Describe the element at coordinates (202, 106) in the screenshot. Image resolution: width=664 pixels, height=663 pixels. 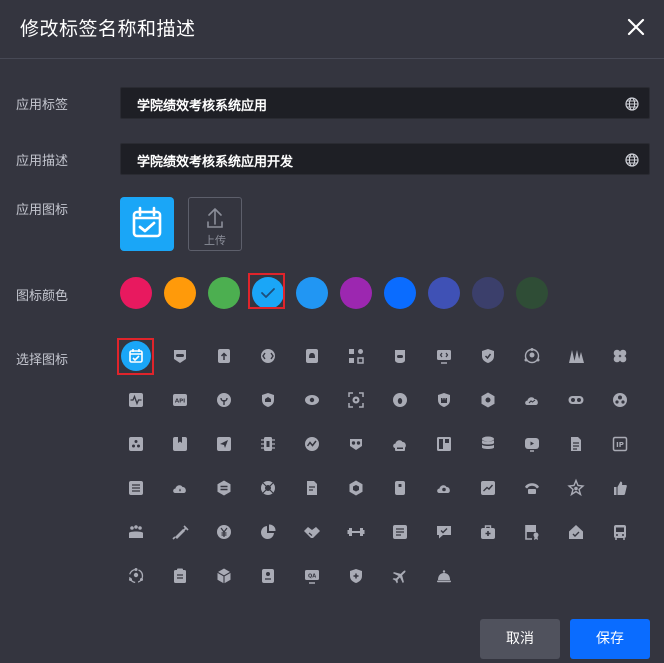
I see `app-tag-value: 学院绩效考核系统应用` at that location.